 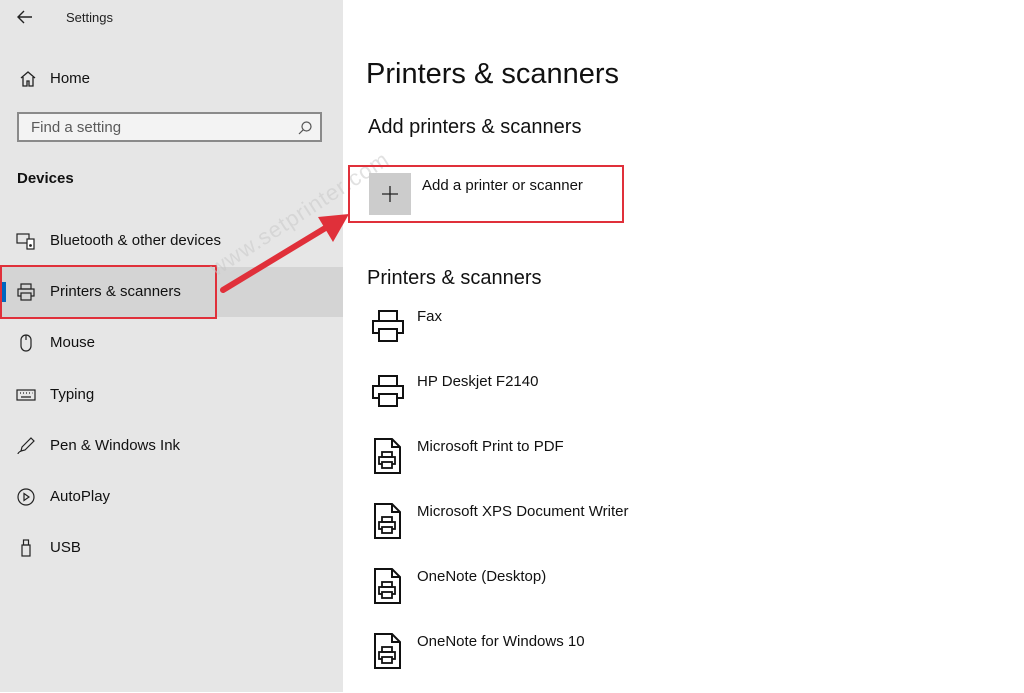 I want to click on printer-item: OneNote (Desktop), so click(x=570, y=598).